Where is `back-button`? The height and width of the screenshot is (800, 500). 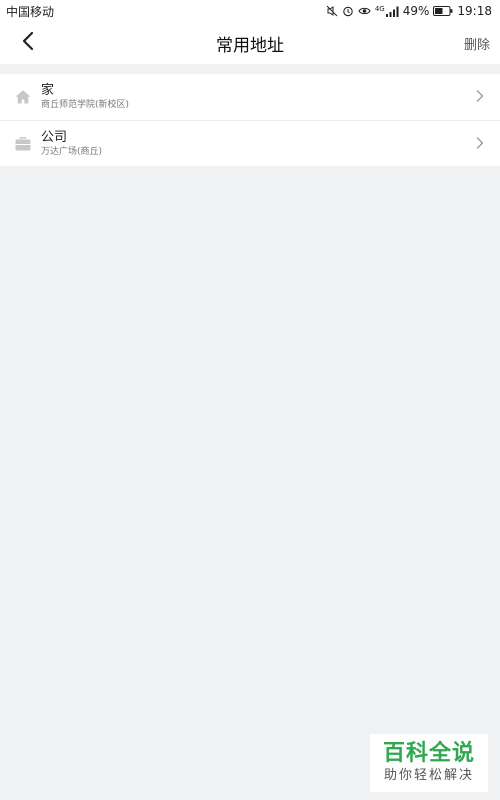
back-button is located at coordinates (28, 43).